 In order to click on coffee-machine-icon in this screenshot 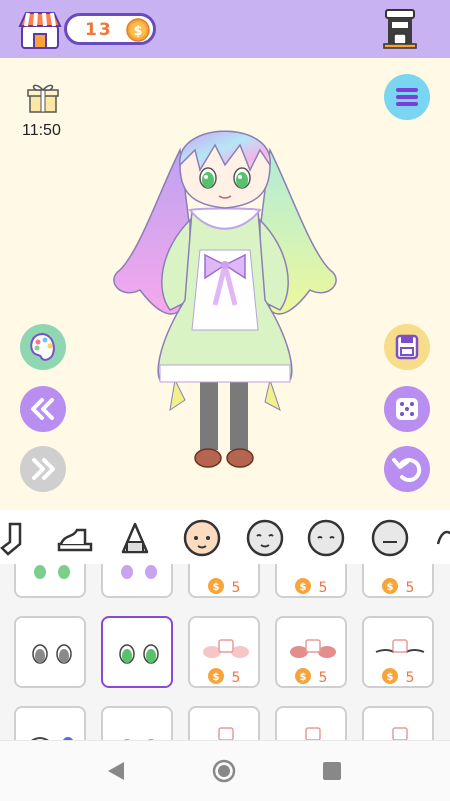, I will do `click(400, 29)`.